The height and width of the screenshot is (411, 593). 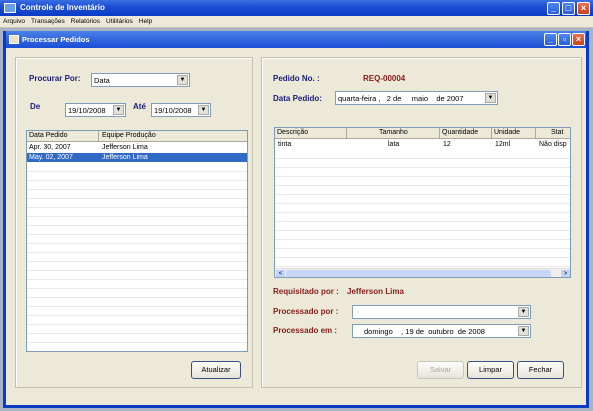 I want to click on processed-by-select: ▼, so click(x=441, y=312).